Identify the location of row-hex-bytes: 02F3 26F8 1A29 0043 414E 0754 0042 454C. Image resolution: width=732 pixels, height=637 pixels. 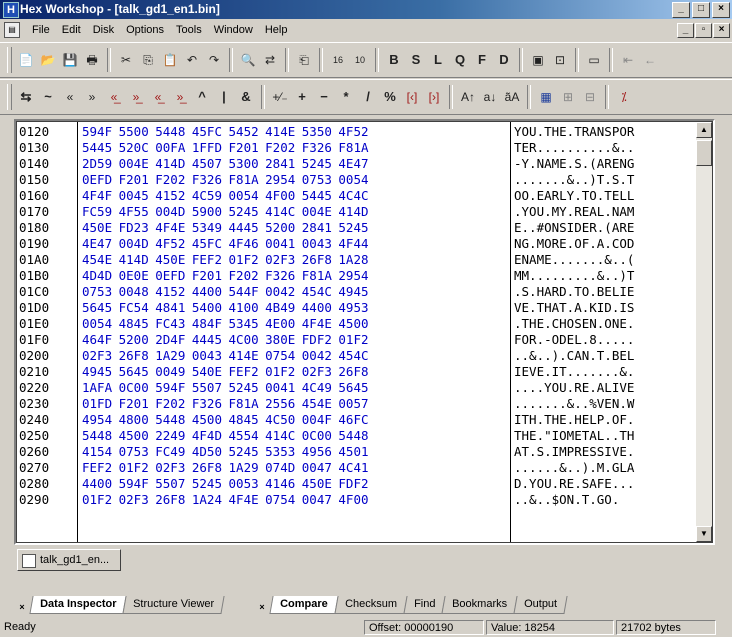
(225, 356).